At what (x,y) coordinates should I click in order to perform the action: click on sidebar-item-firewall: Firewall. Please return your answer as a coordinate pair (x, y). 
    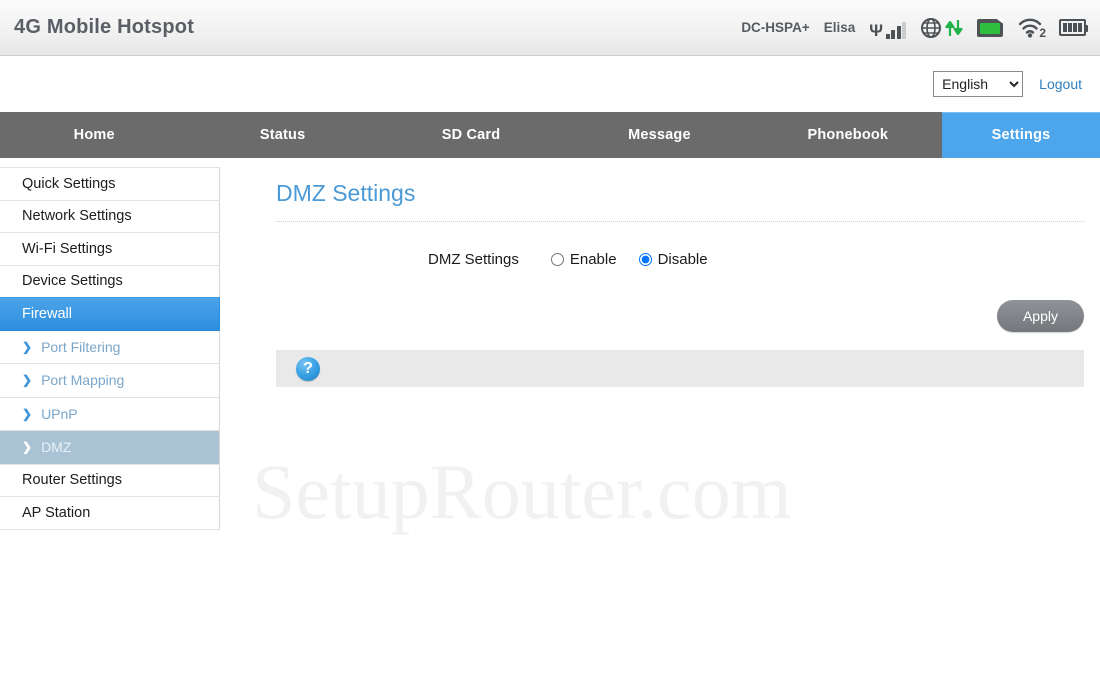
    Looking at the image, I should click on (110, 314).